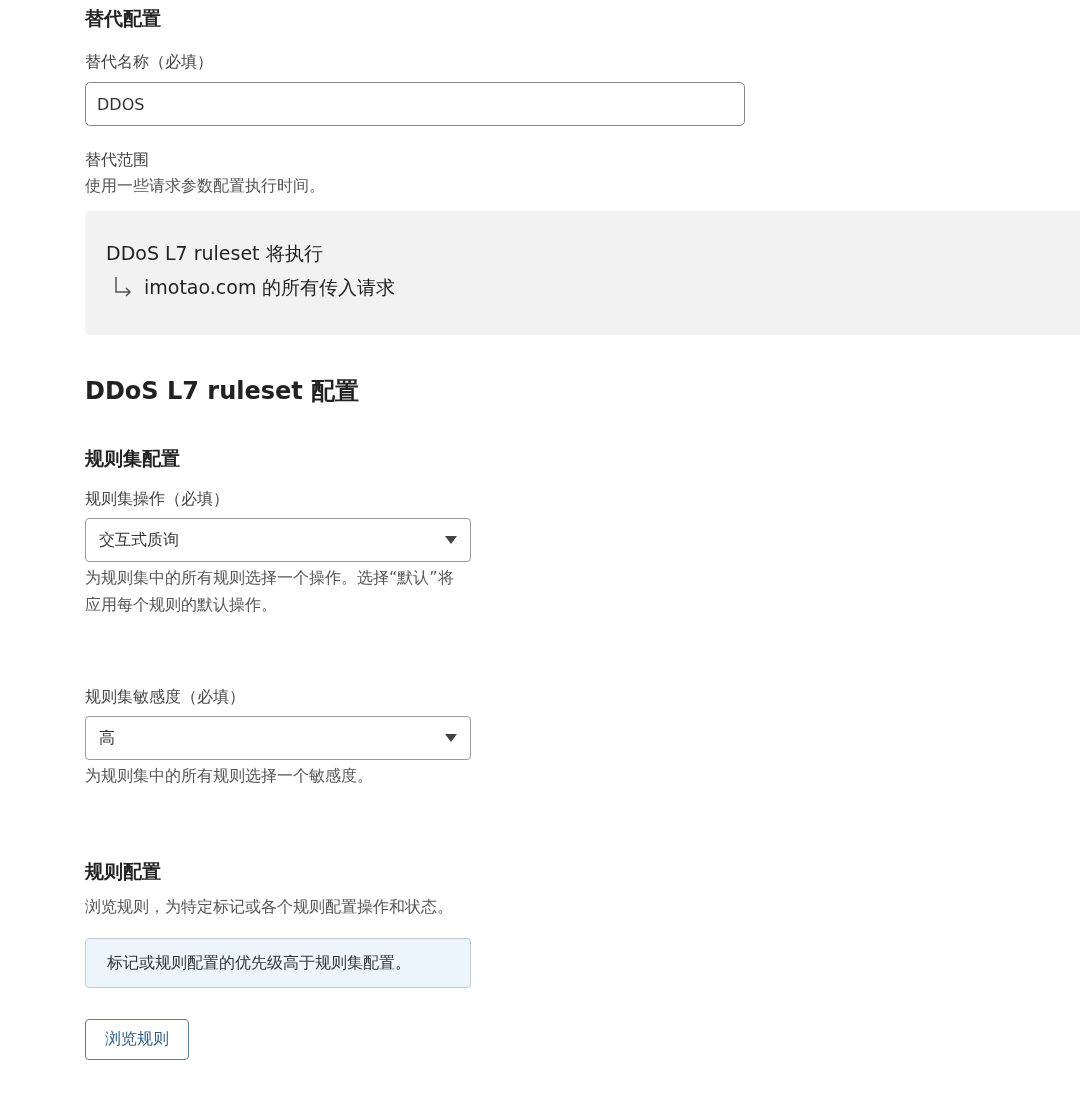  I want to click on field-label: 替代名称（必填）, so click(149, 62).